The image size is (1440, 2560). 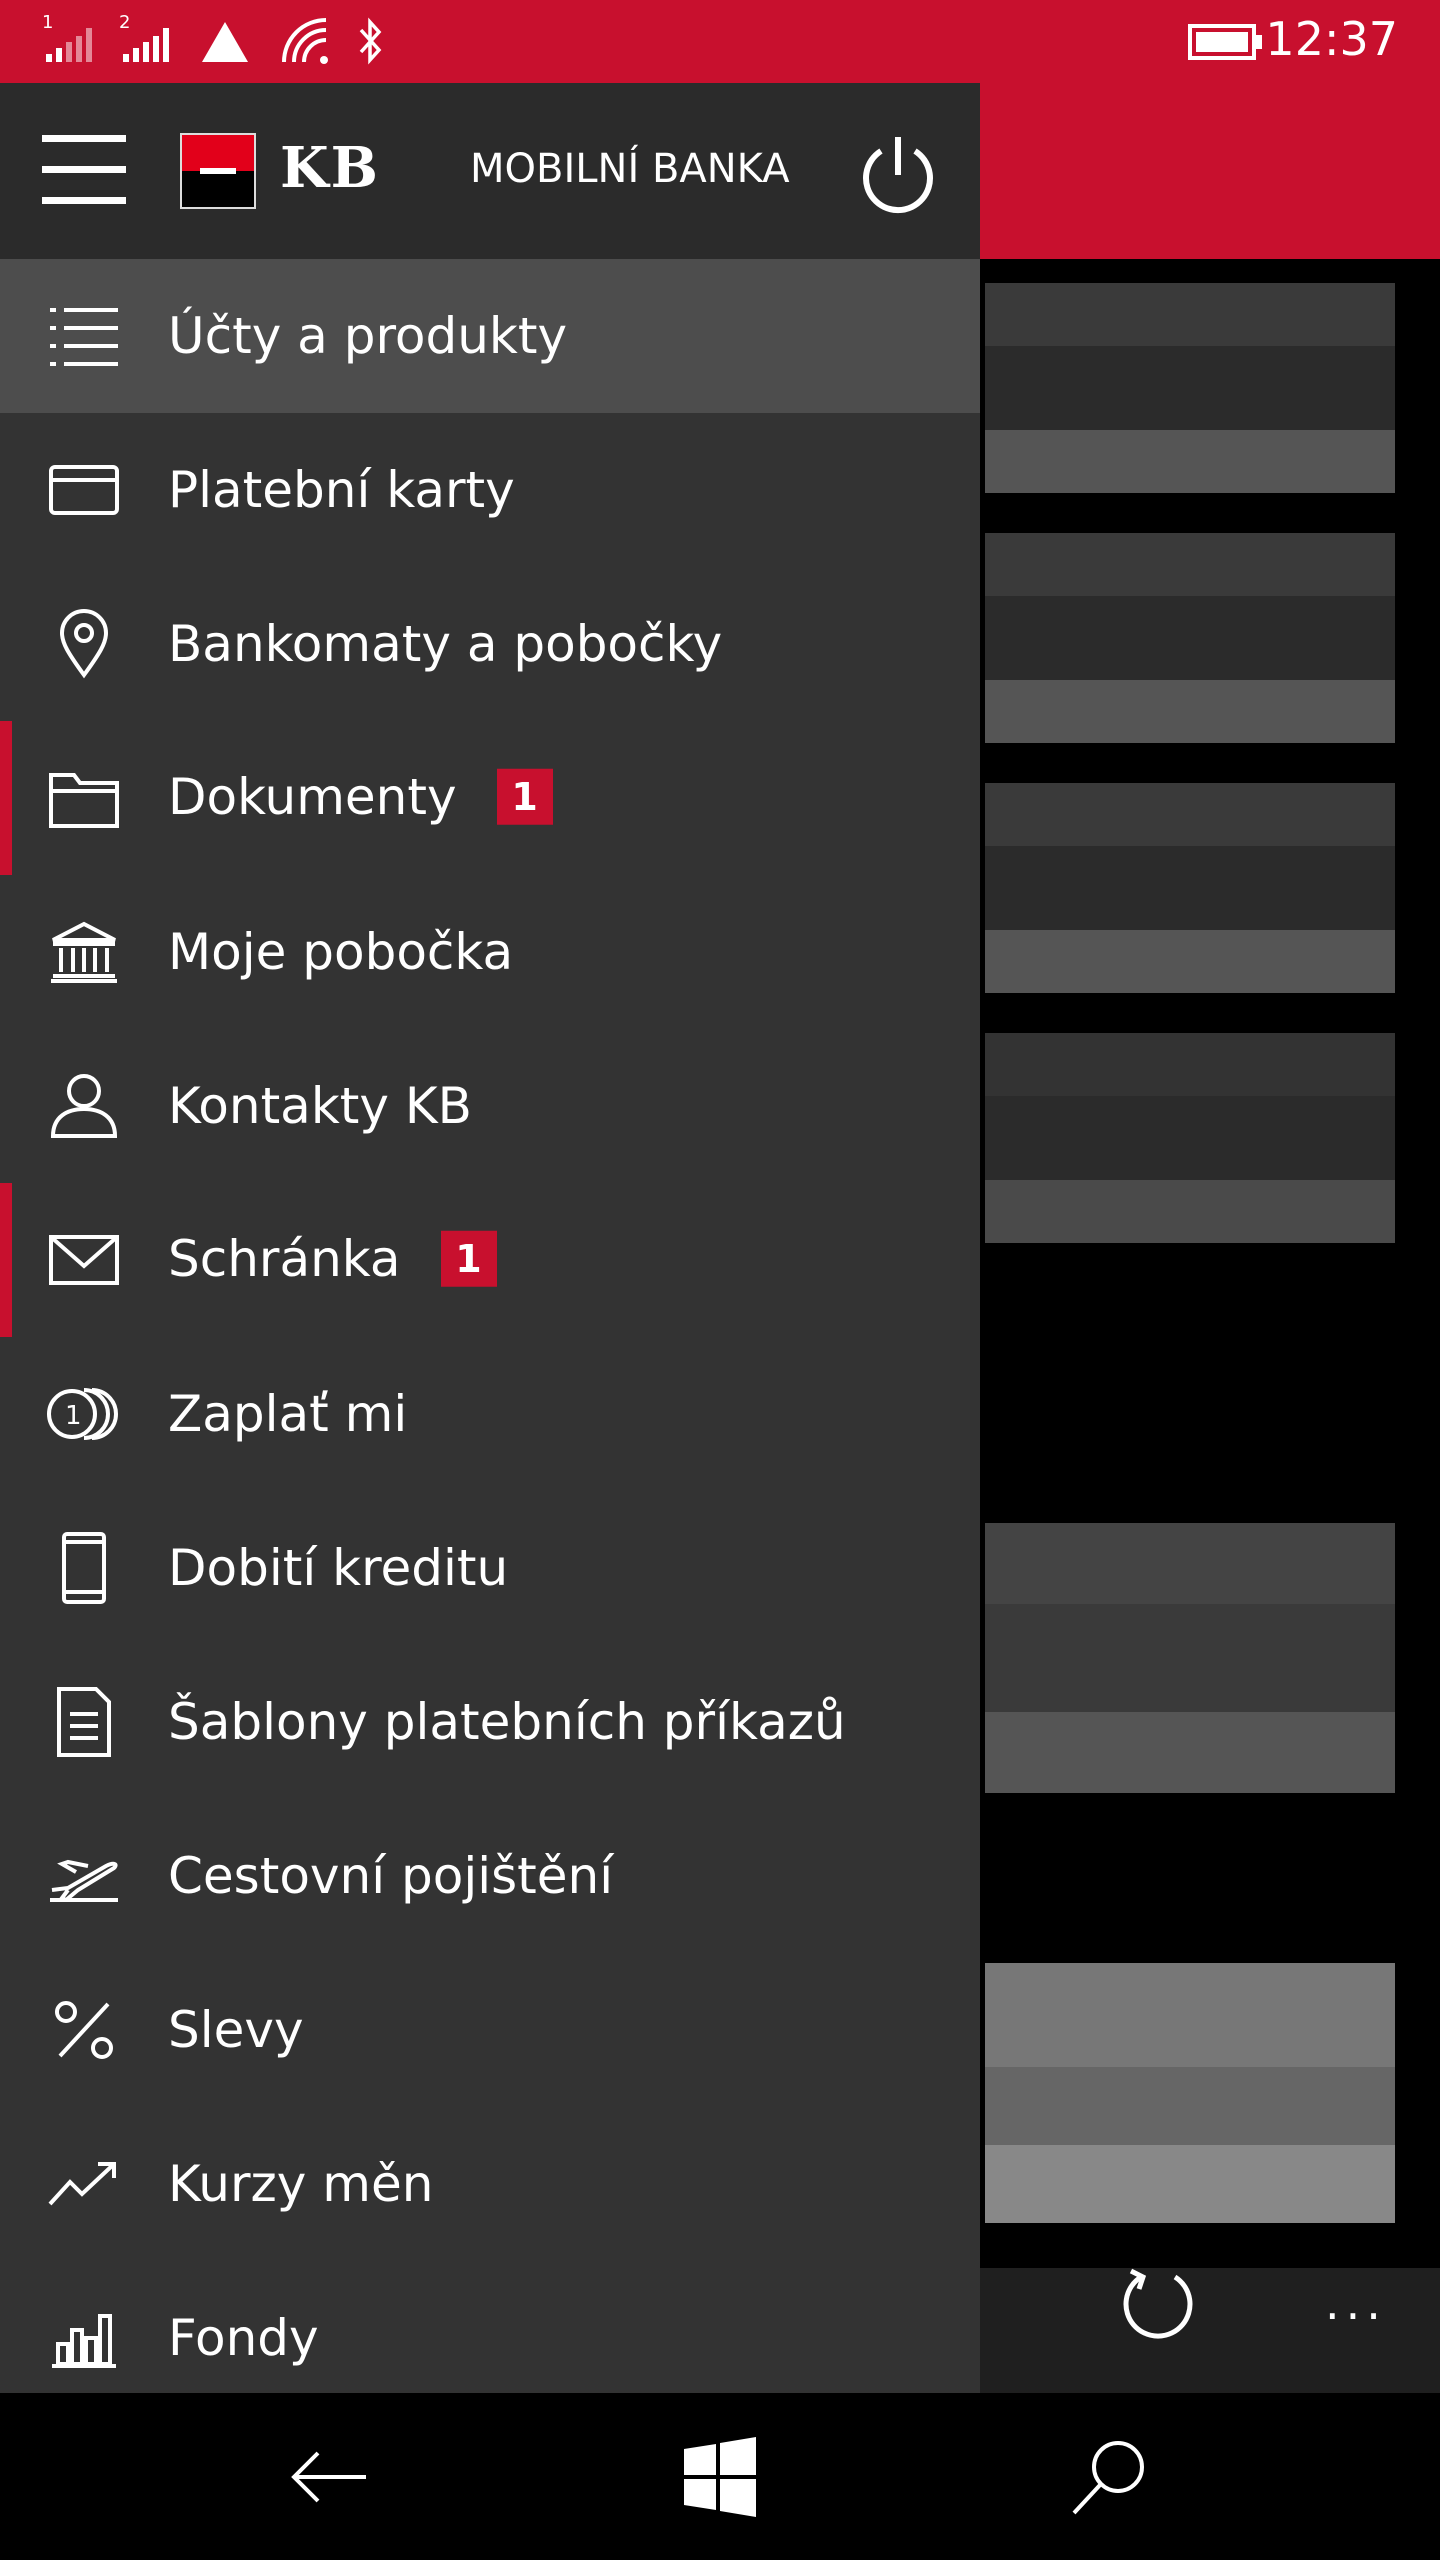 I want to click on menu-item-label: Moje pobočka, so click(x=341, y=952).